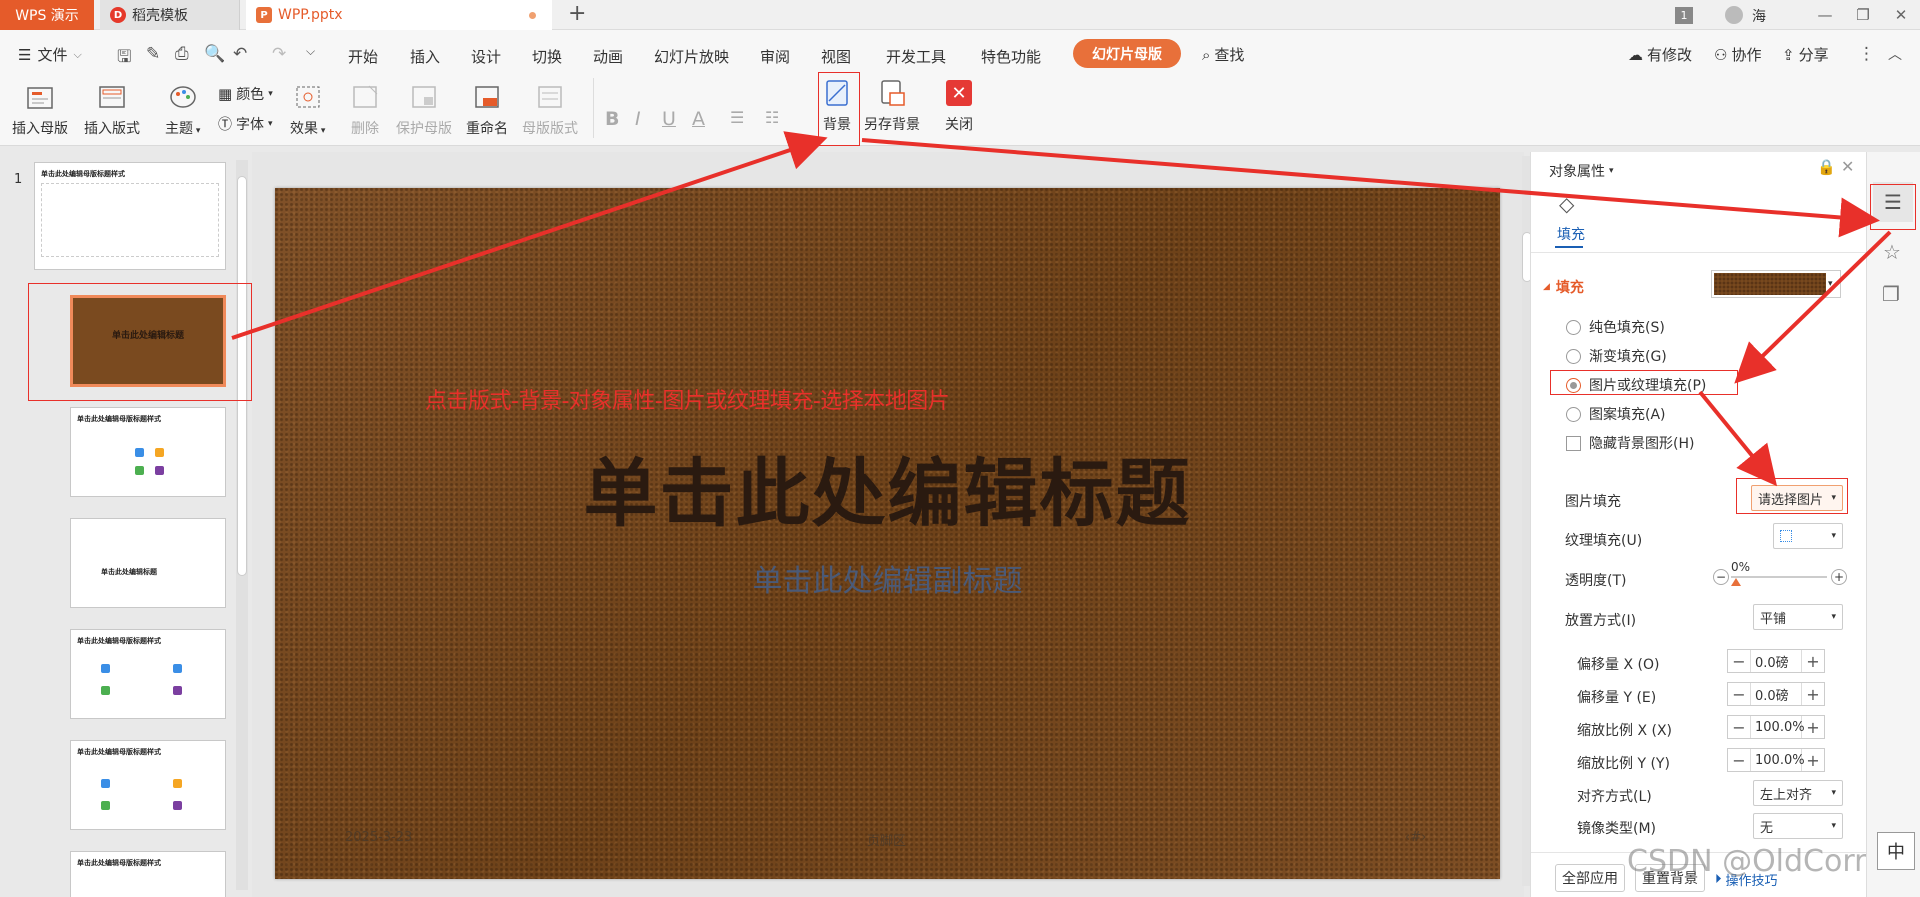 The image size is (1920, 897). Describe the element at coordinates (1571, 234) in the screenshot. I see `tab-fill: 填充` at that location.